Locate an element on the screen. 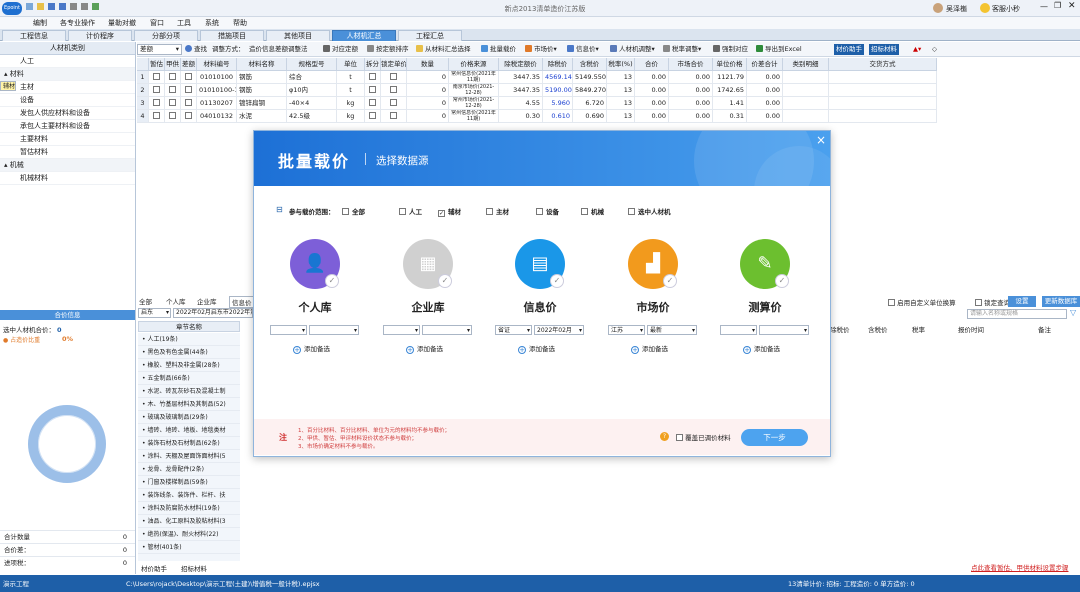 This screenshot has width=1080, height=592. nav-price-assistant: 材价助手 is located at coordinates (154, 568).